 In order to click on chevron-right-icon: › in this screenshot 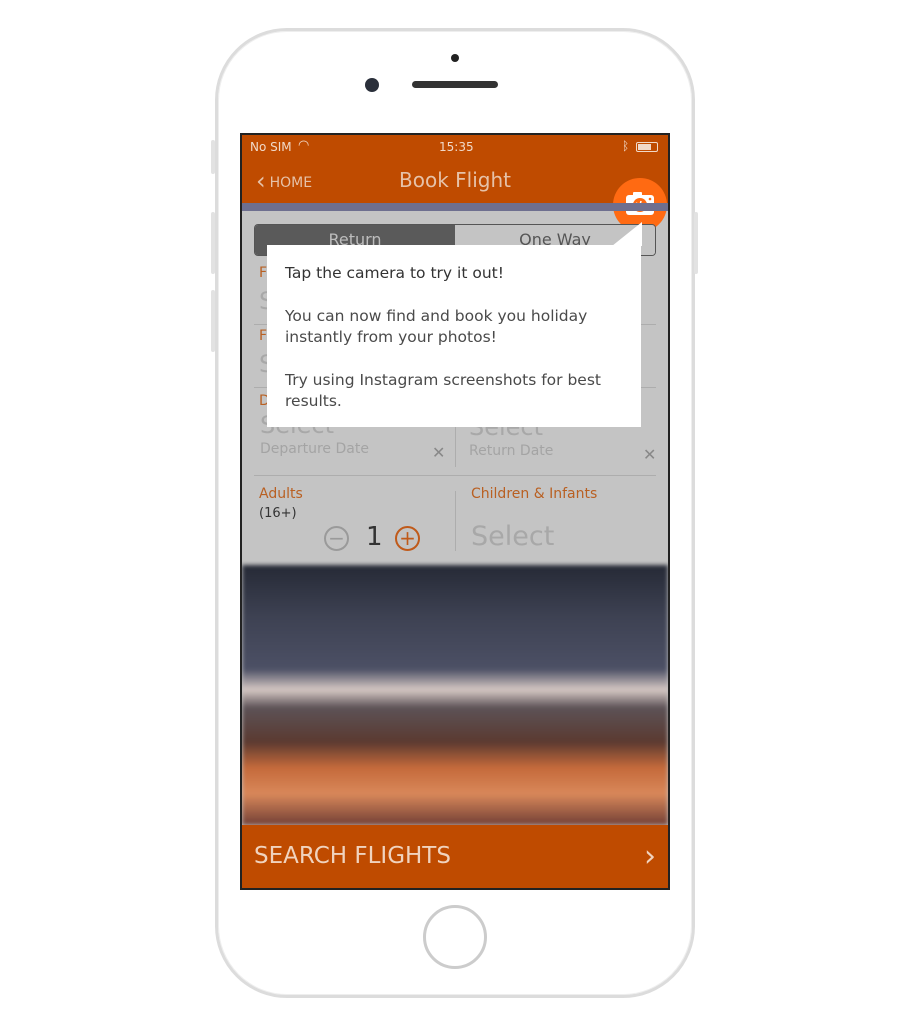, I will do `click(650, 856)`.